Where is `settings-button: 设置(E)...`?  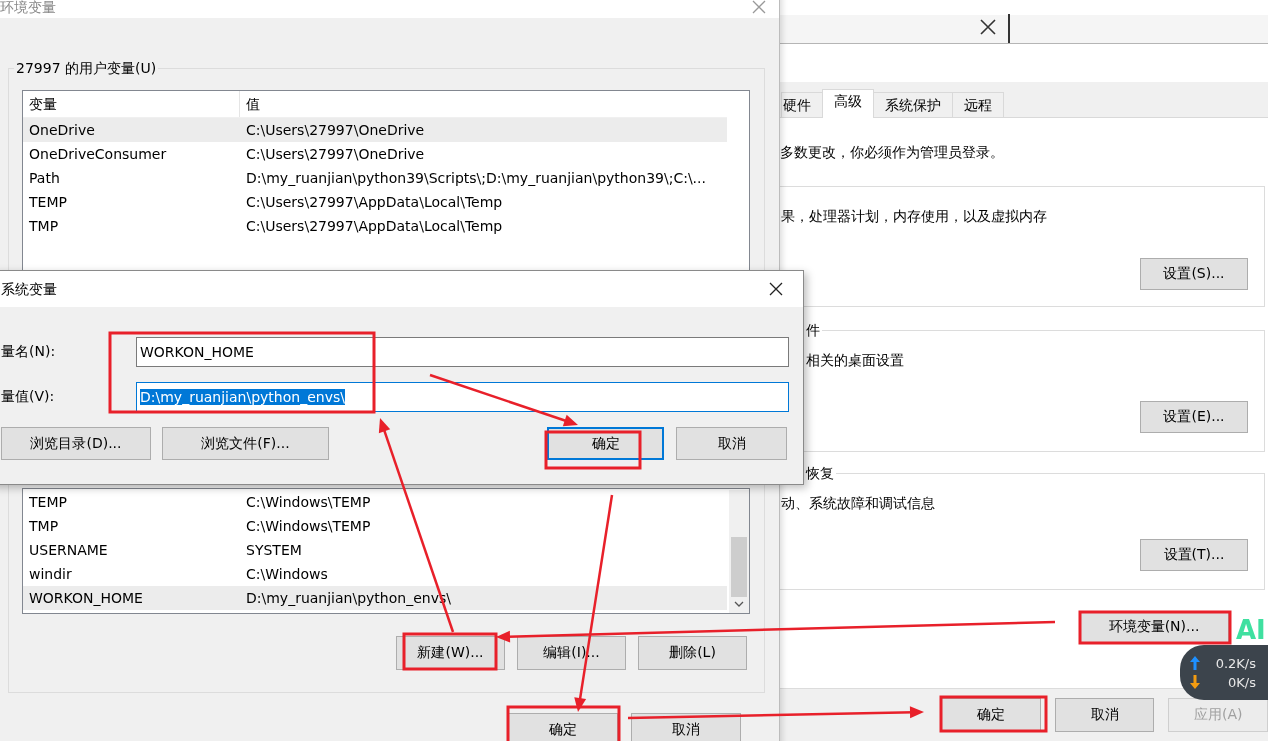
settings-button: 设置(E)... is located at coordinates (1194, 417).